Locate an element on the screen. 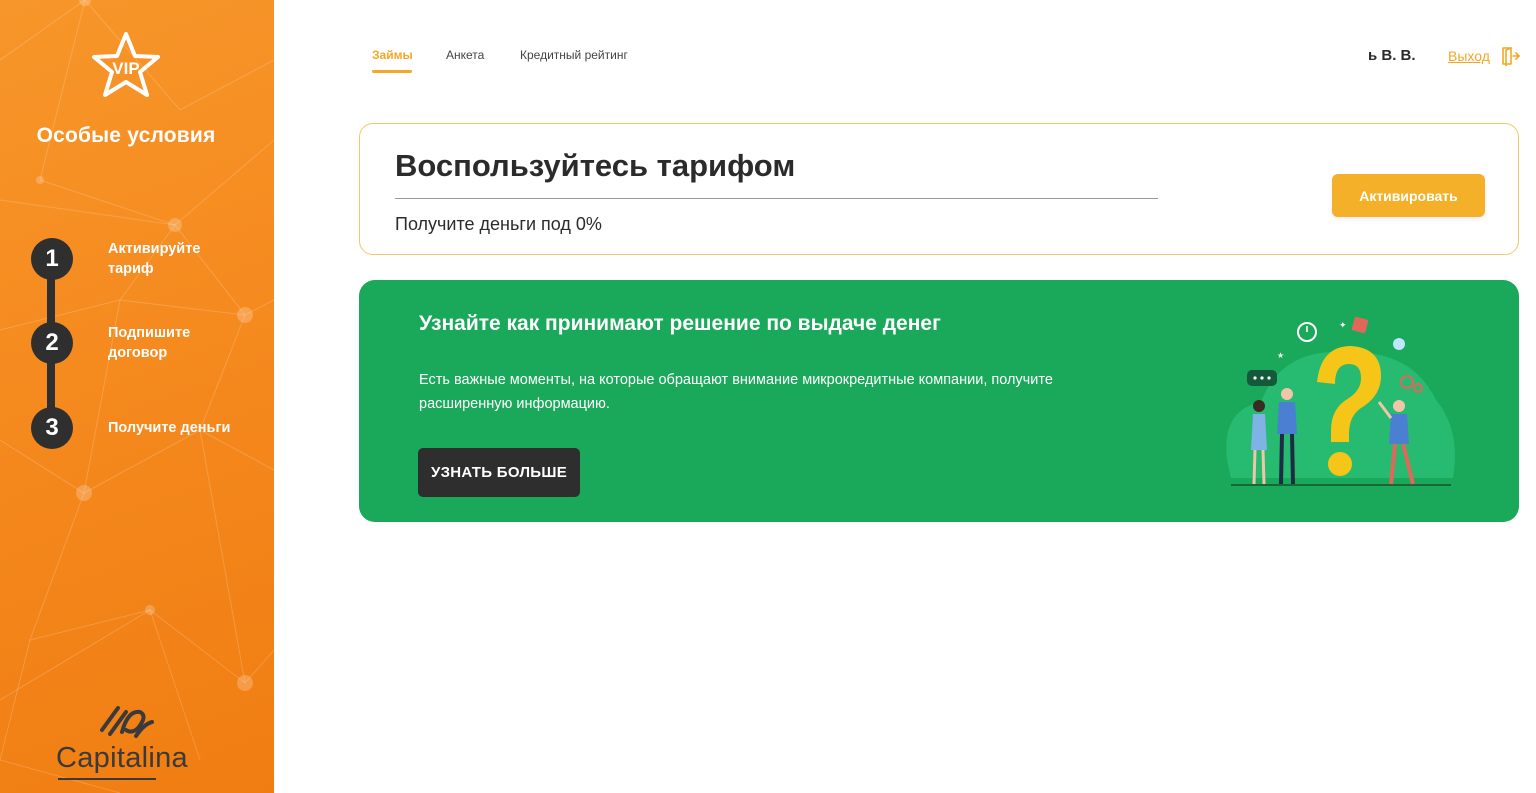 The width and height of the screenshot is (1536, 793). capitalina-logo-text: Capitalina is located at coordinates (122, 758).